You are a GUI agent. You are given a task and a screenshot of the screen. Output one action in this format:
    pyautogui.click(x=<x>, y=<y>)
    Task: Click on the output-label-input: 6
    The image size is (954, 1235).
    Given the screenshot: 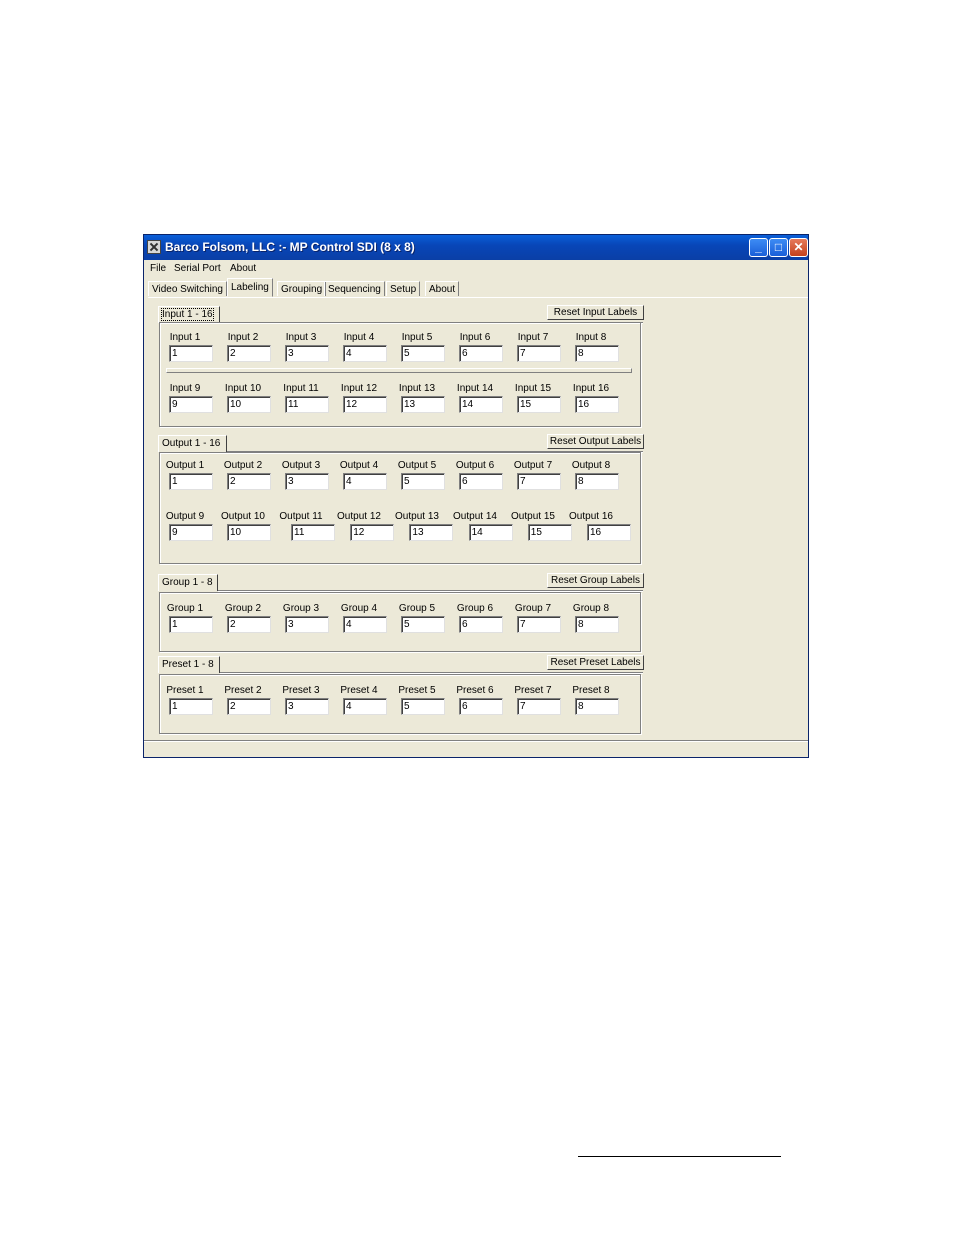 What is the action you would take?
    pyautogui.click(x=481, y=481)
    